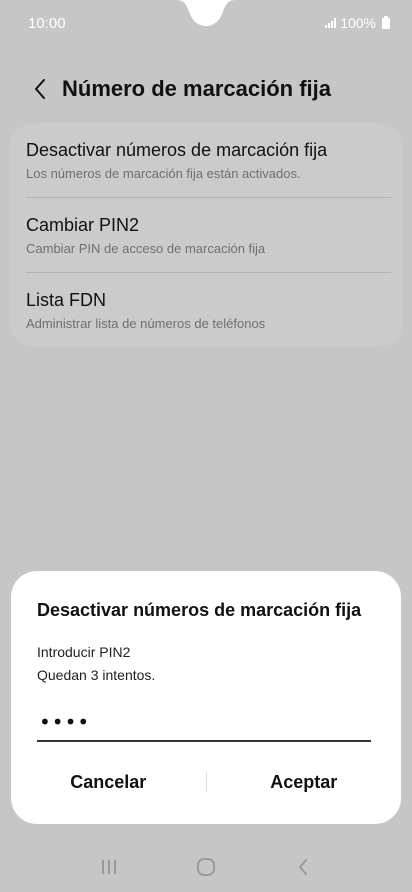 The height and width of the screenshot is (892, 412). I want to click on navigation-bar, so click(206, 867).